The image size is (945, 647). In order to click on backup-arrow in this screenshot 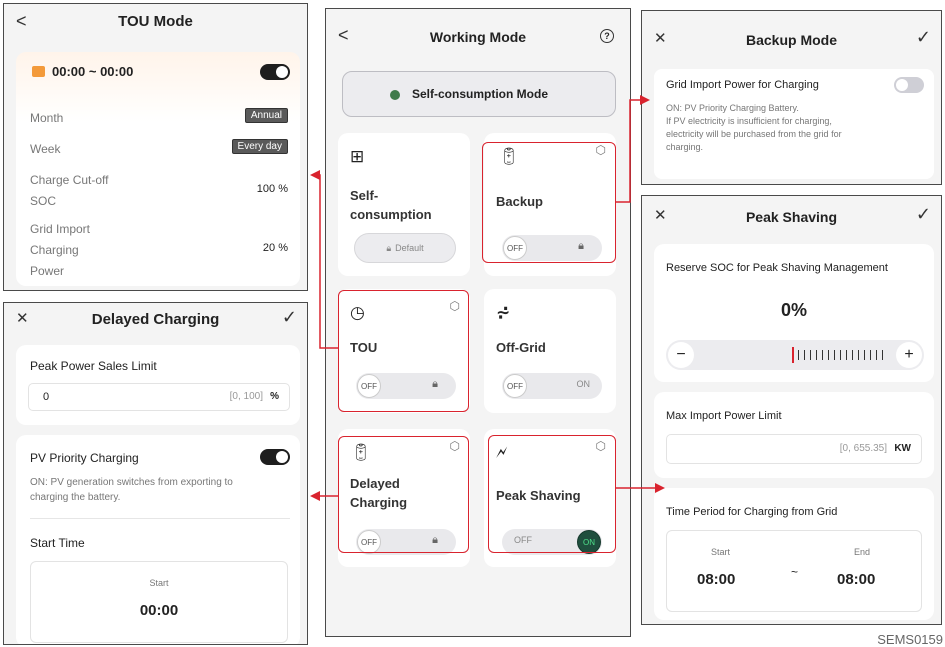, I will do `click(633, 149)`.